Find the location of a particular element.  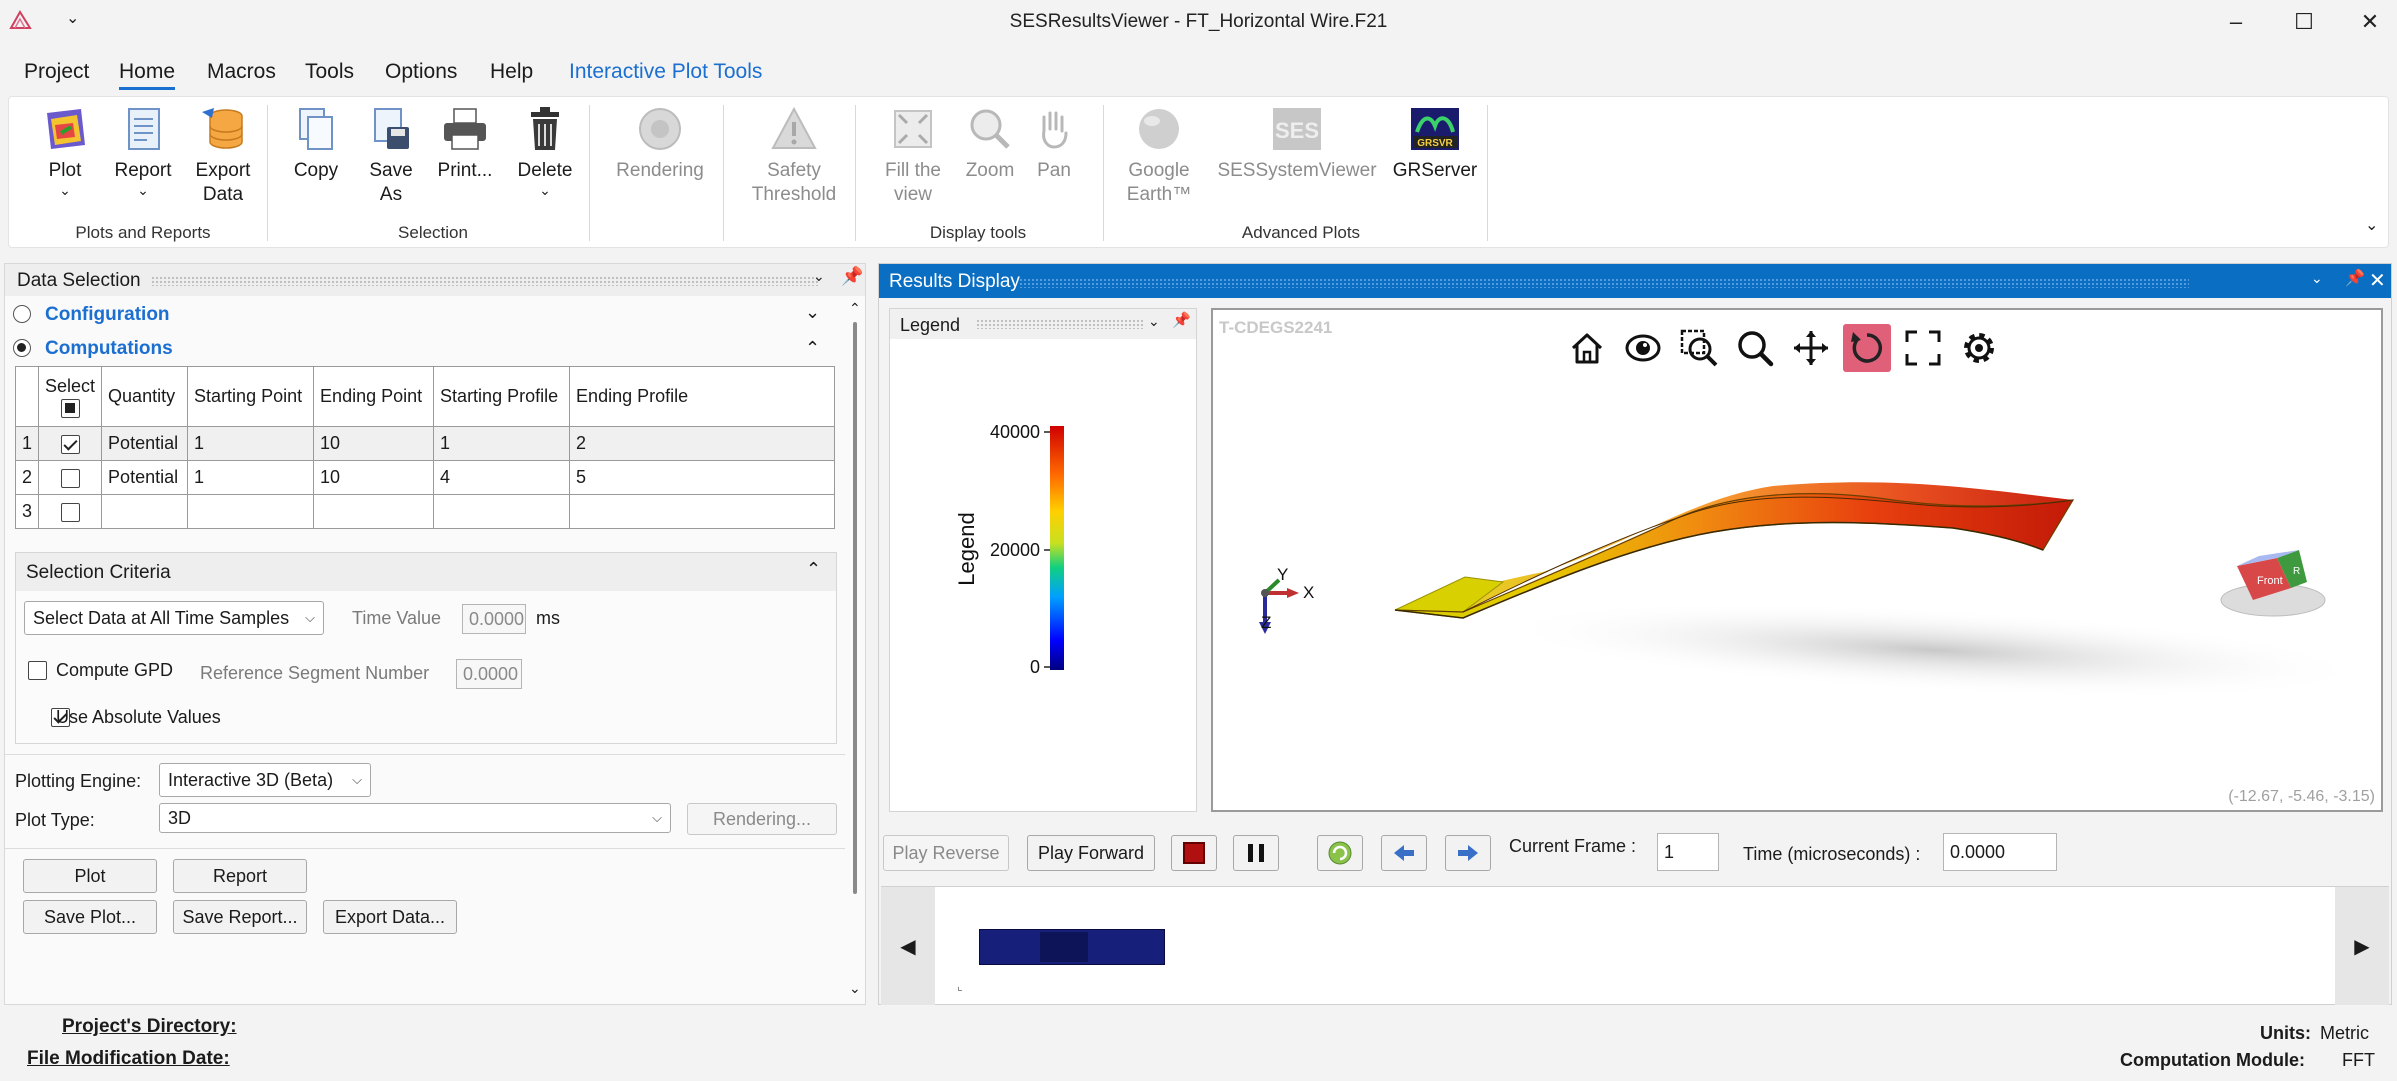

menu-macros: Macros is located at coordinates (241, 72).